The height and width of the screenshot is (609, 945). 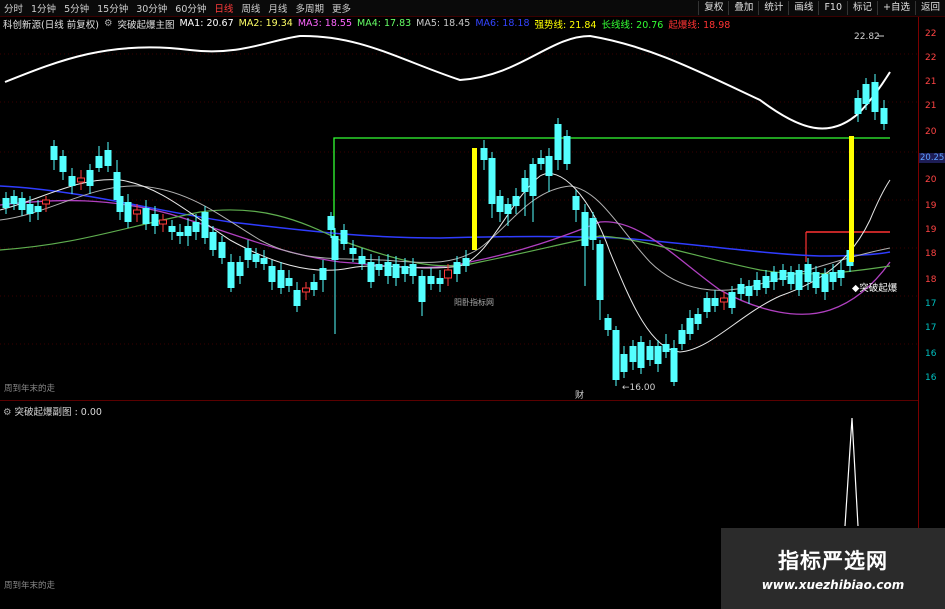 What do you see at coordinates (502, 23) in the screenshot?
I see `ma6-value: MA6: 18.18` at bounding box center [502, 23].